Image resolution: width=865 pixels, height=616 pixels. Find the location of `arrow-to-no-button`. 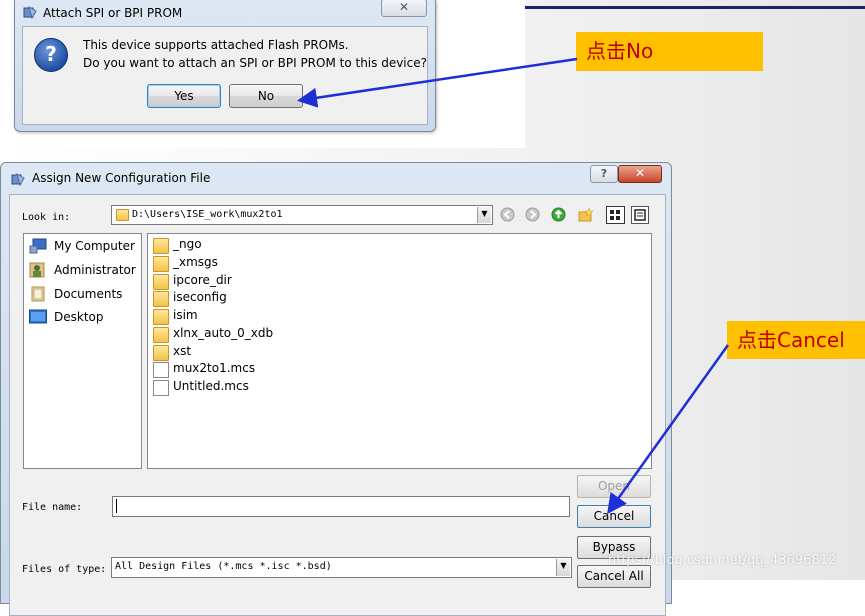

arrow-to-no-button is located at coordinates (437, 82).